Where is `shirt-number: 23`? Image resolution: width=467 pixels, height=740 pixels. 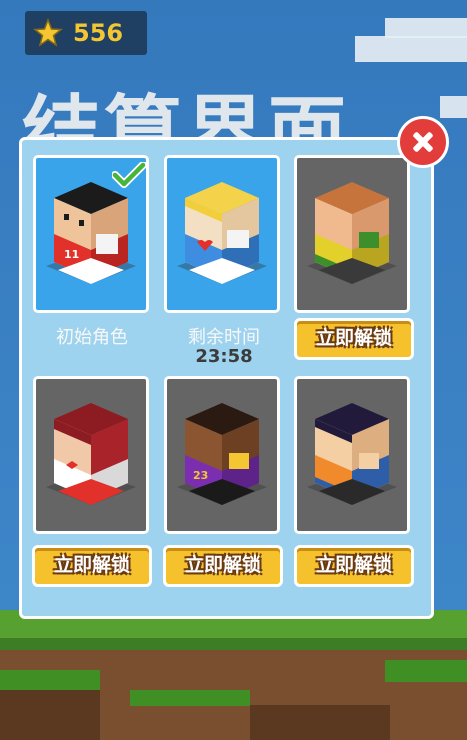
shirt-number: 23 is located at coordinates (200, 475).